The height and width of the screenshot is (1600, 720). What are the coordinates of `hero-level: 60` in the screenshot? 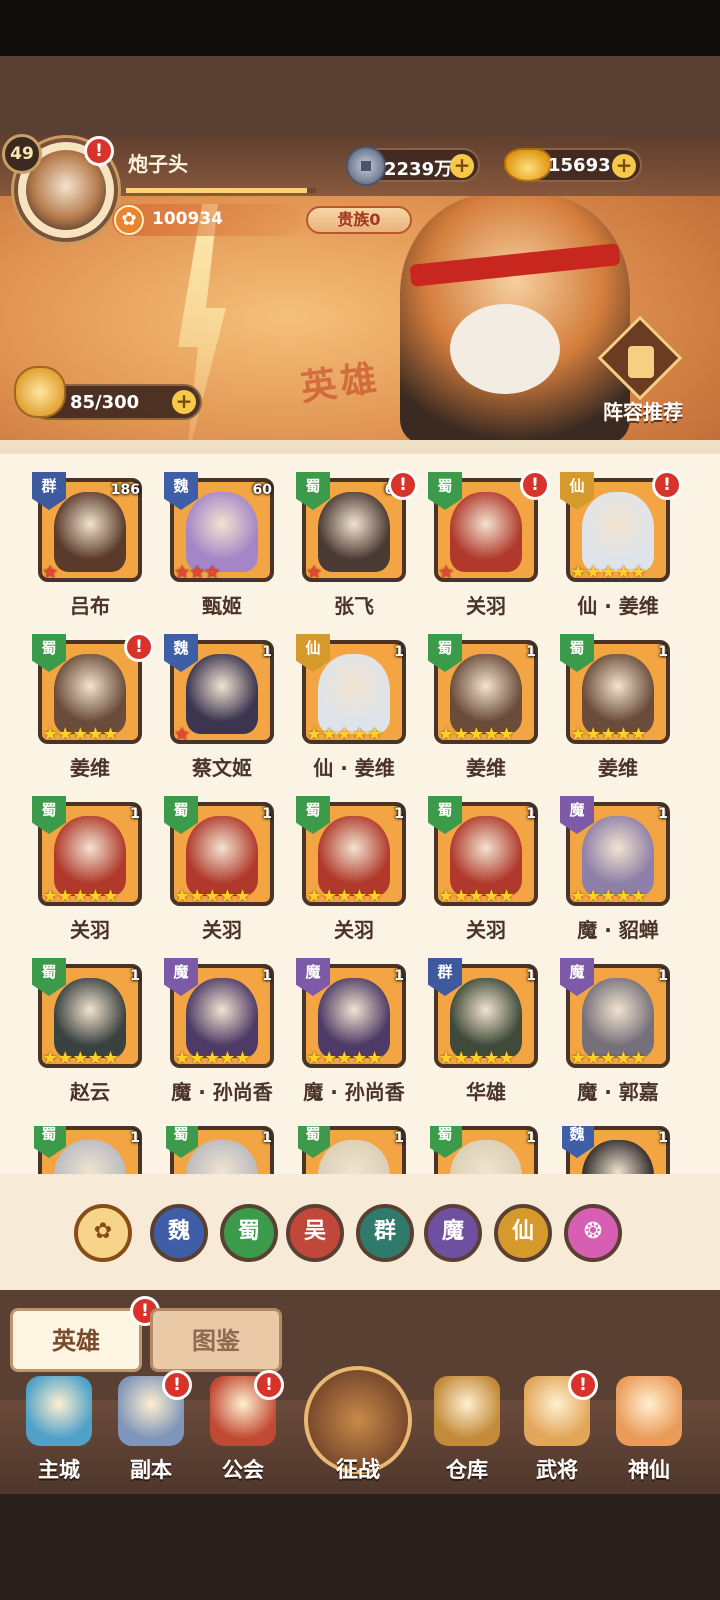 It's located at (262, 490).